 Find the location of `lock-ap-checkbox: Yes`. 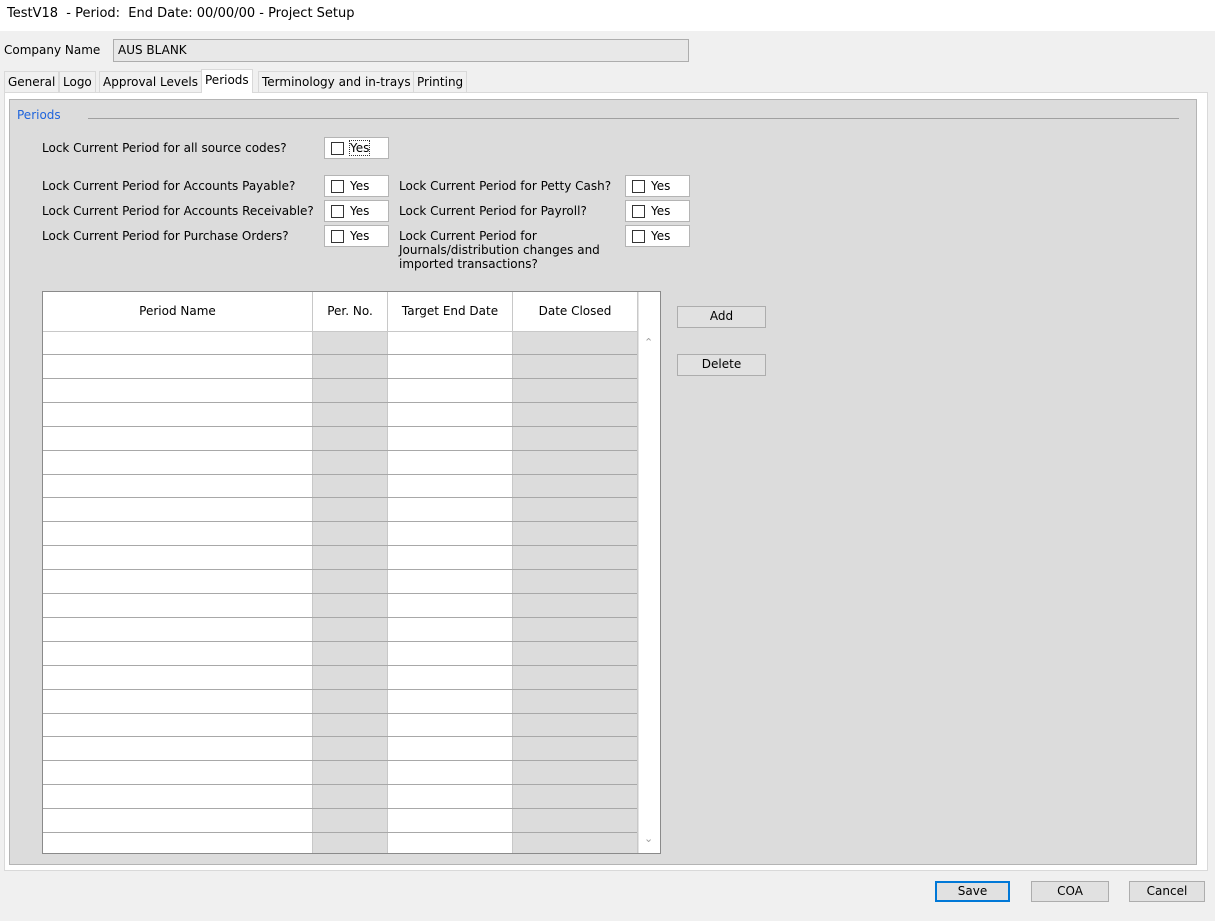

lock-ap-checkbox: Yes is located at coordinates (356, 186).